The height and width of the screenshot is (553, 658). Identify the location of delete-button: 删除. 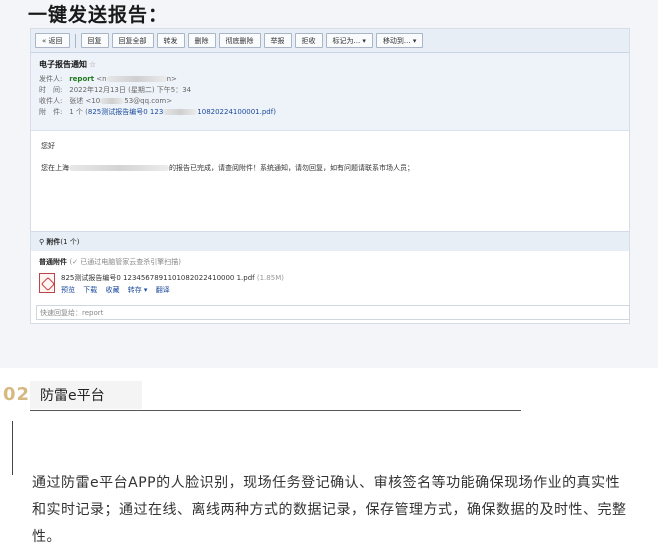
(201, 40).